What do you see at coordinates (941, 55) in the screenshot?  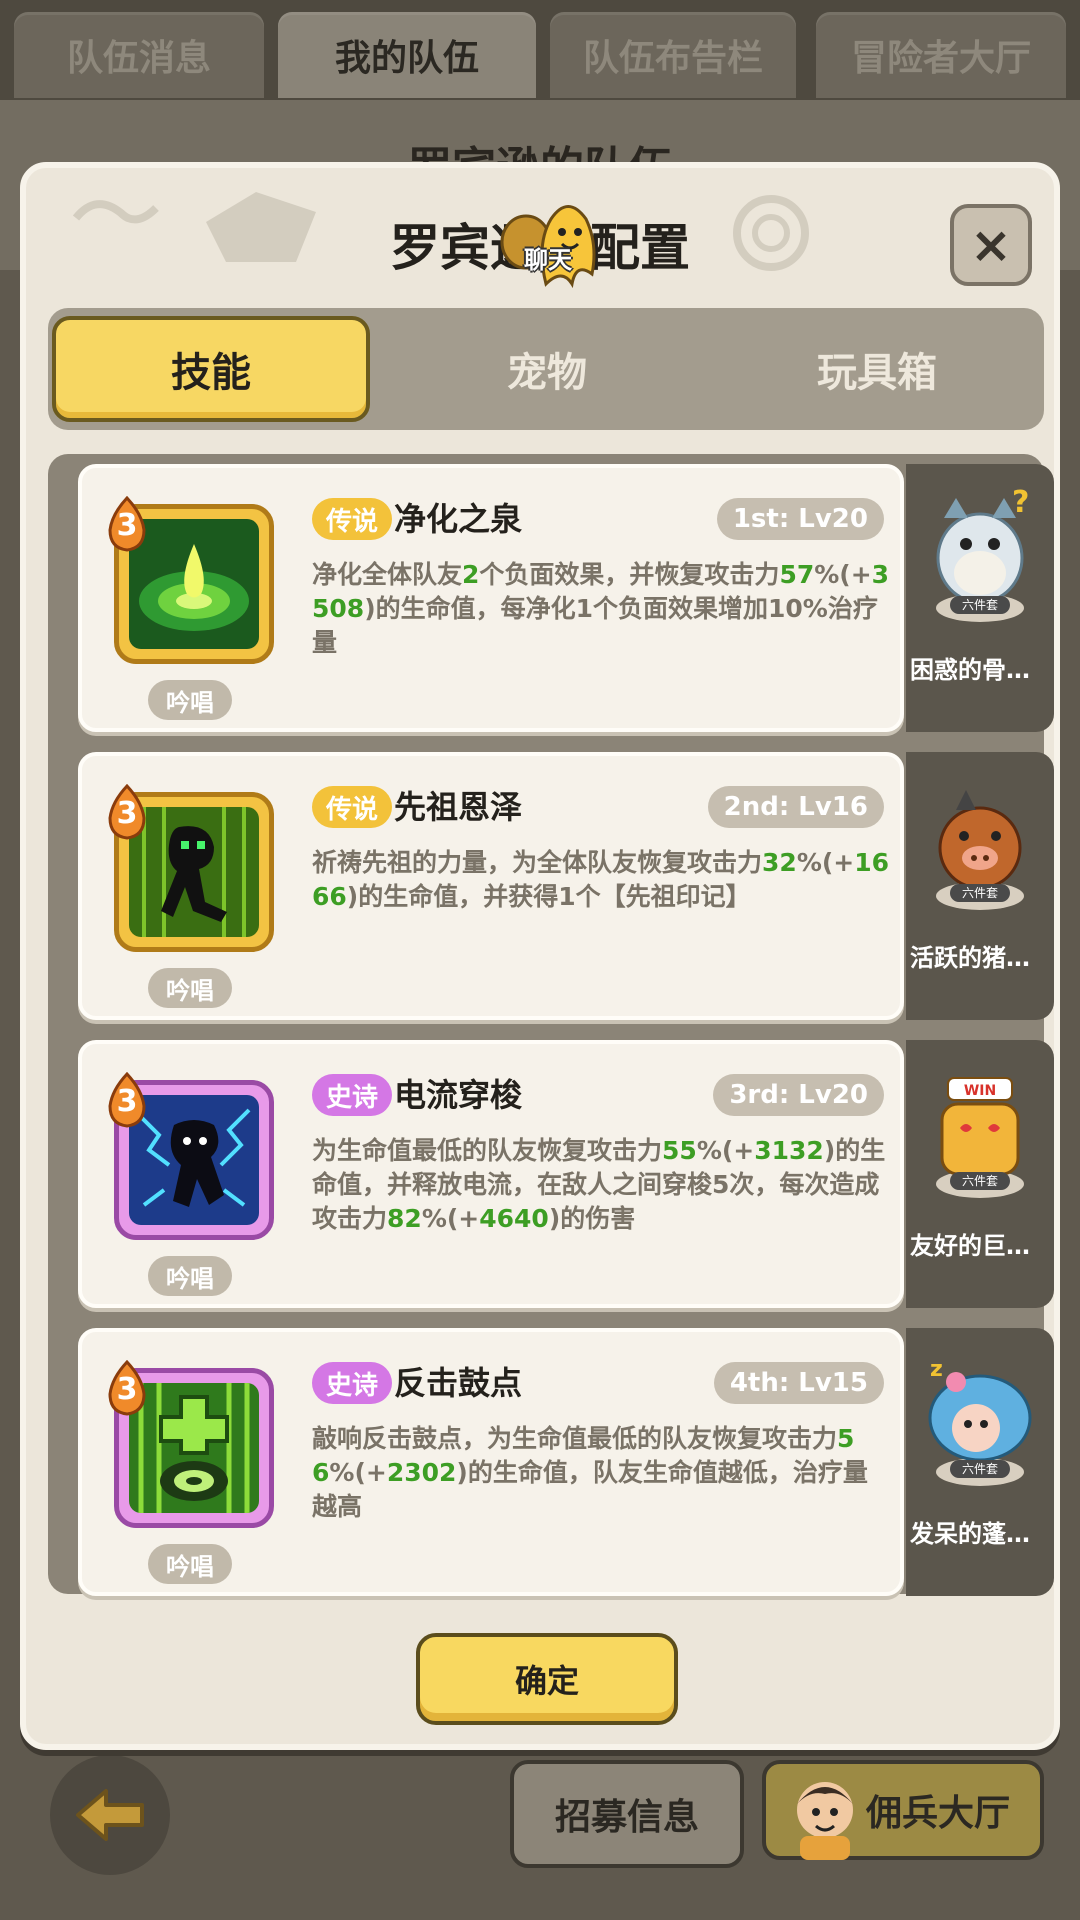 I see `top-tab-adventurer-hall: 冒险者大厅` at bounding box center [941, 55].